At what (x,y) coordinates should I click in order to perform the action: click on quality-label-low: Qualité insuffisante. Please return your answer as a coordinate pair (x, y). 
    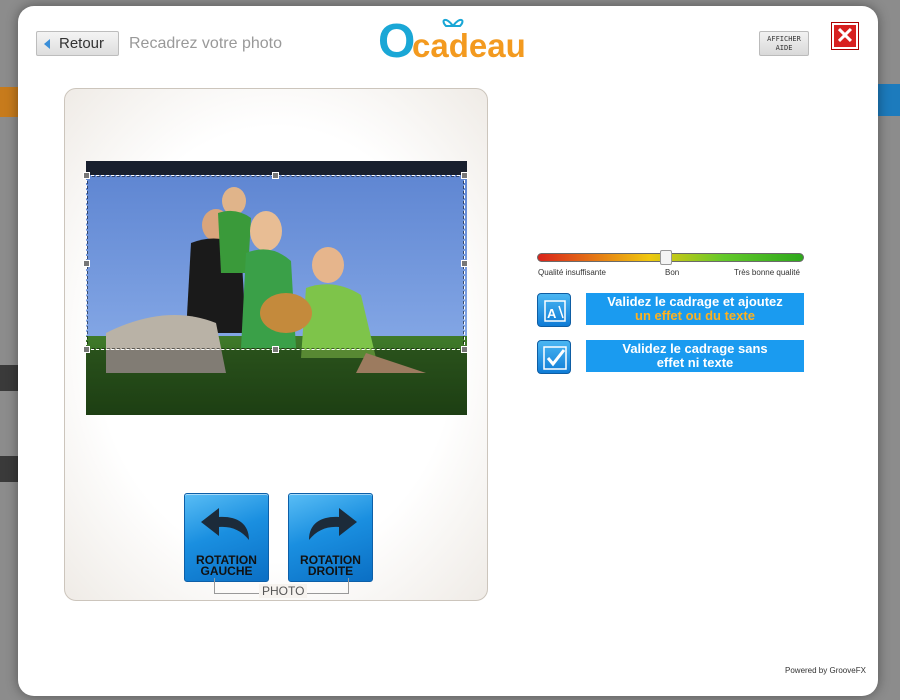
    Looking at the image, I should click on (572, 272).